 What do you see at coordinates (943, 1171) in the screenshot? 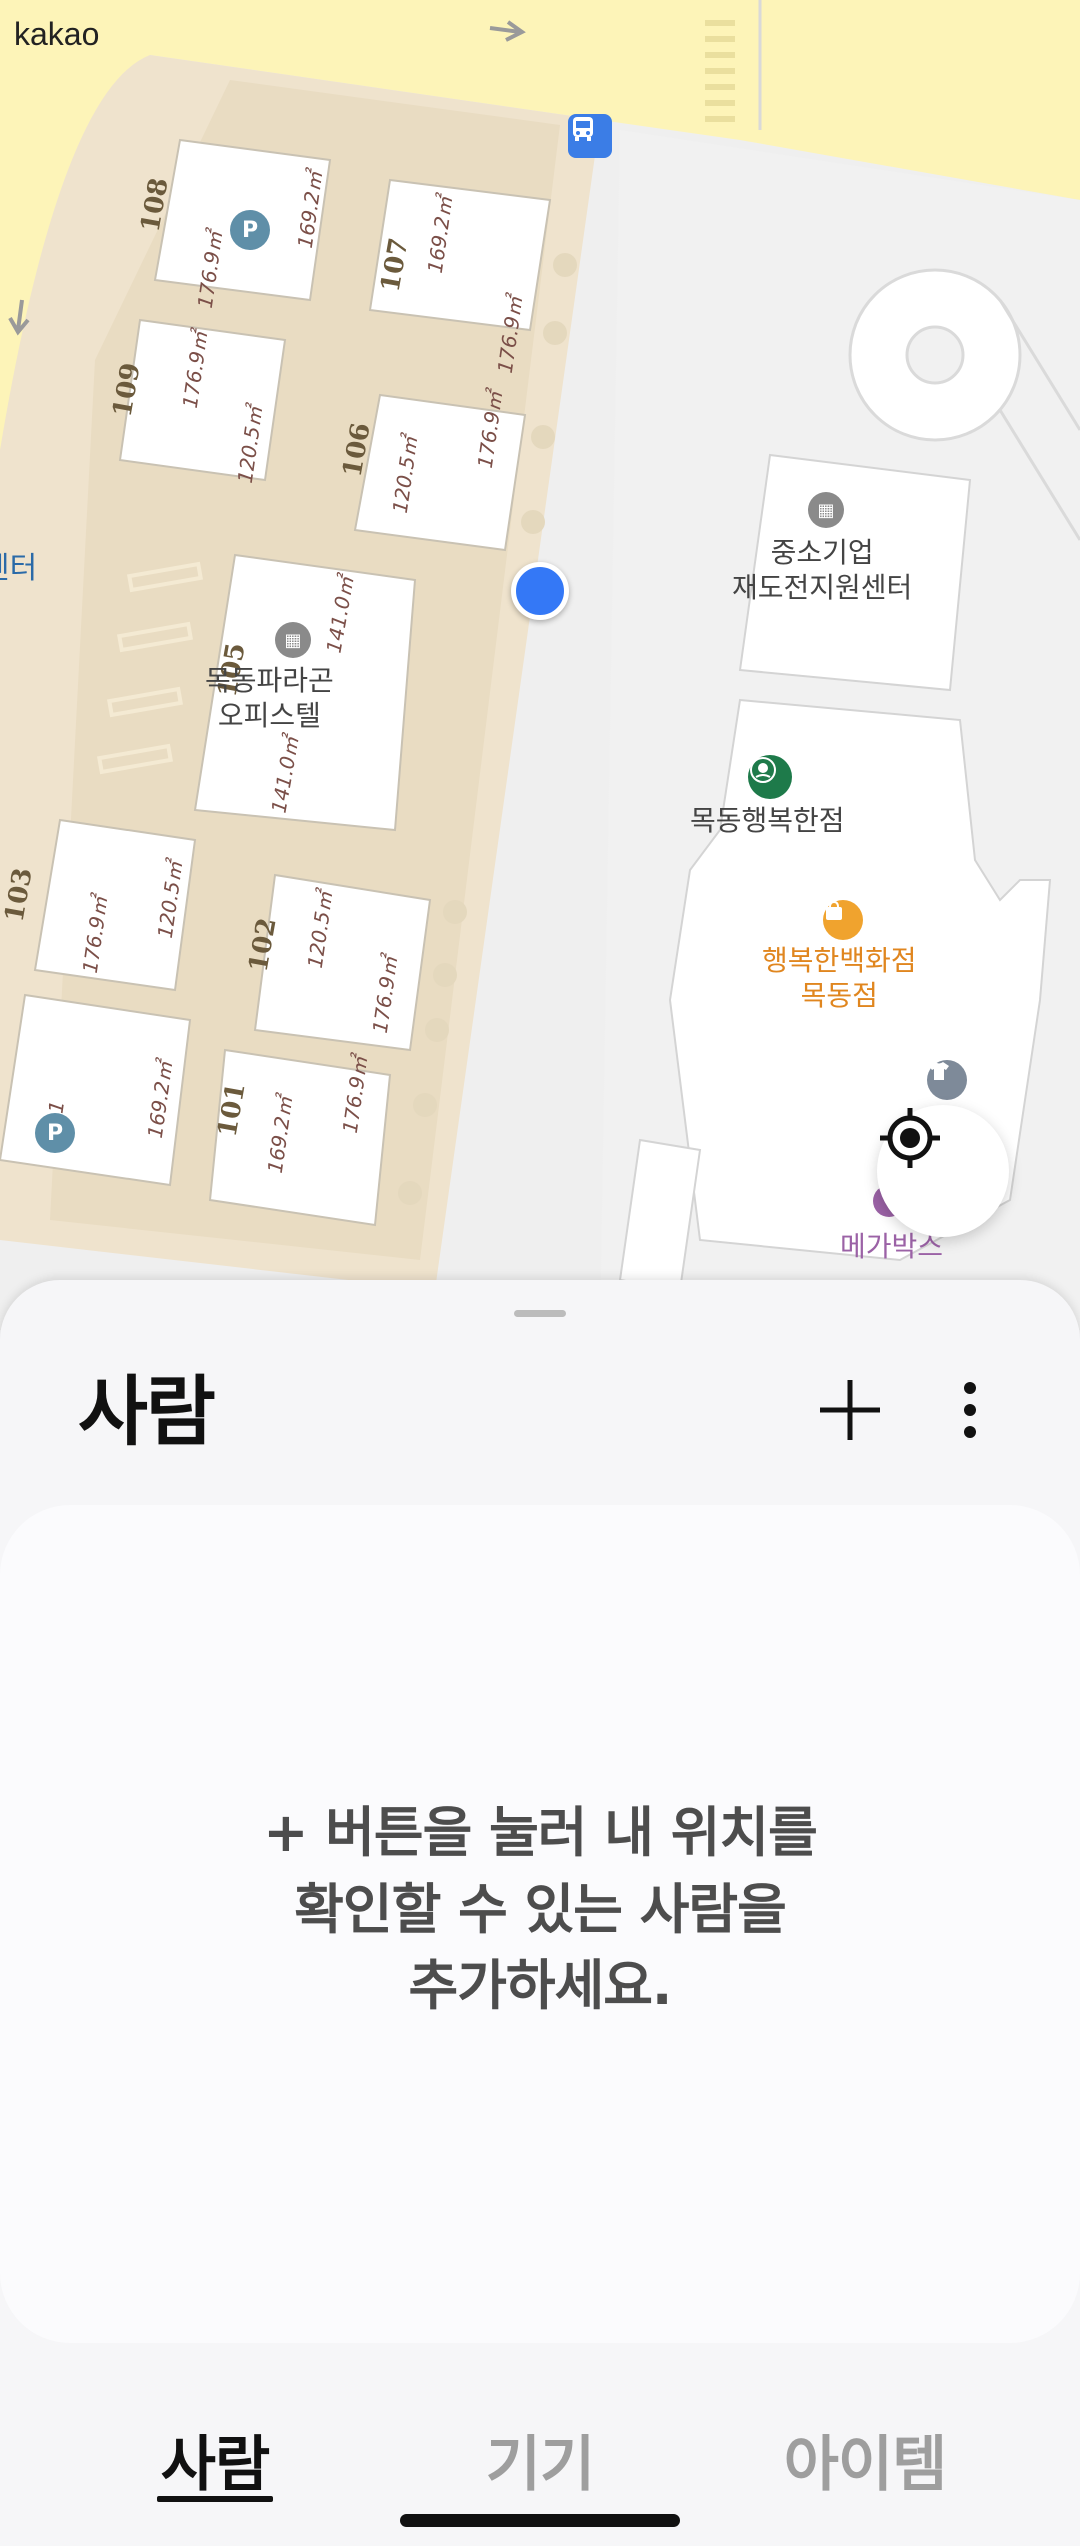
I see `locate-me-button` at bounding box center [943, 1171].